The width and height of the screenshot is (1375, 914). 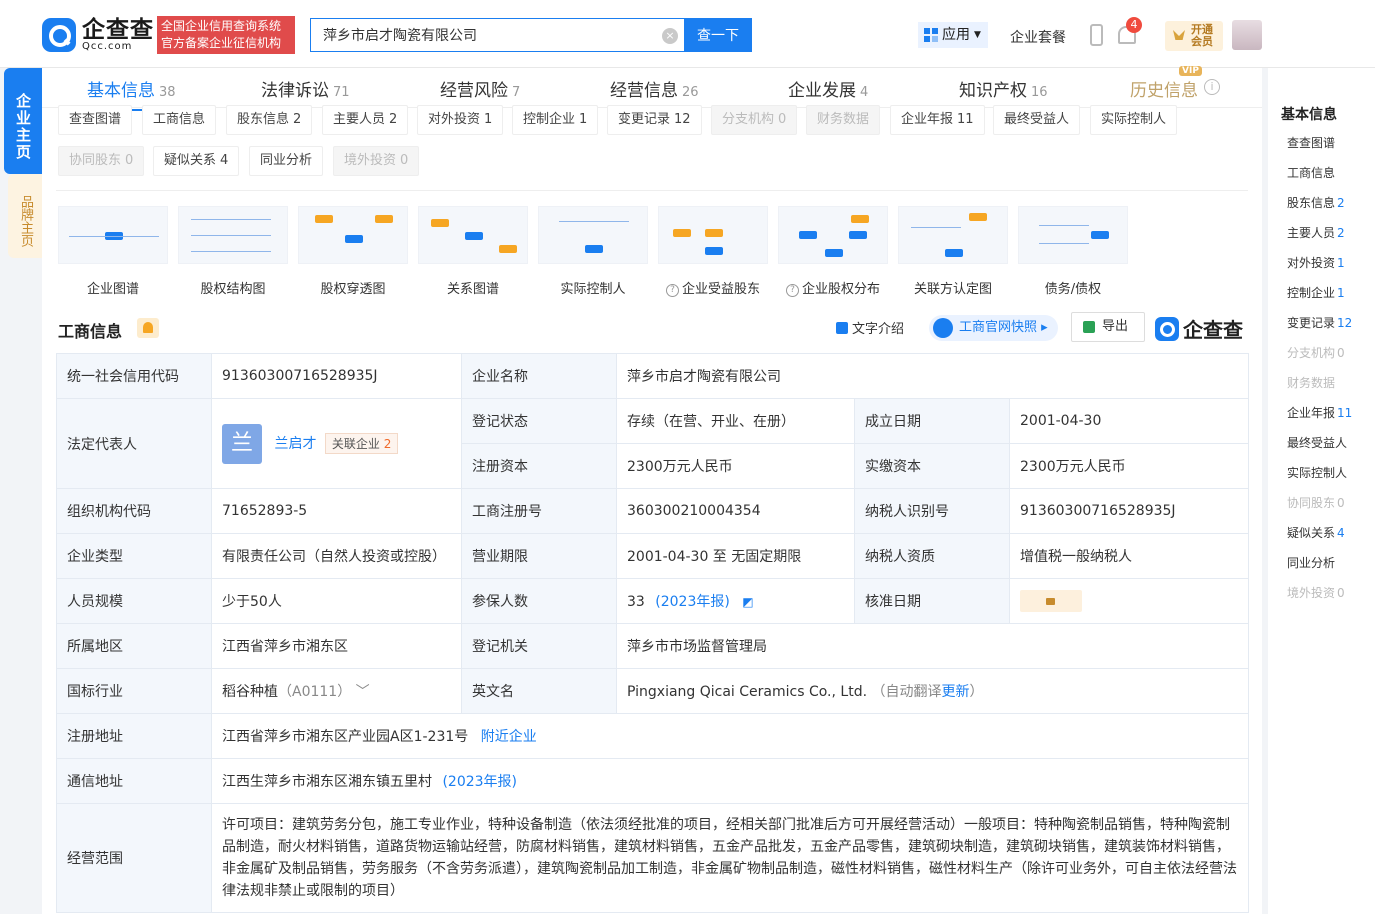 I want to click on chip-graph: 查查图谱, so click(x=95, y=120).